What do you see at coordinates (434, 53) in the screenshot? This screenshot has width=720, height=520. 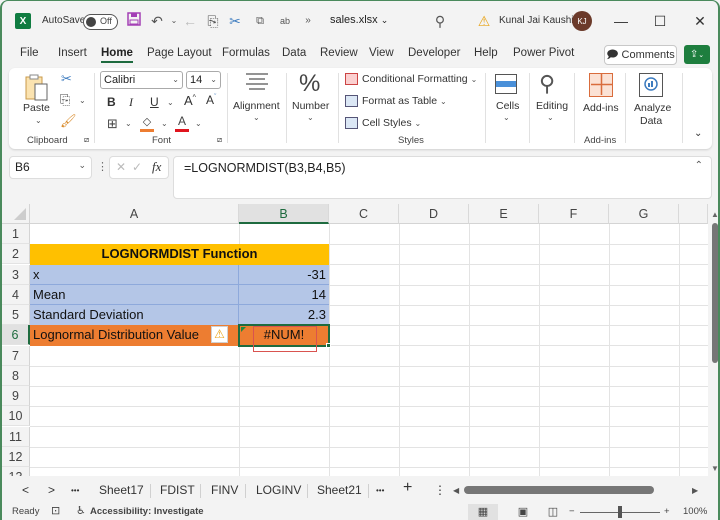 I see `tab-developer: Developer` at bounding box center [434, 53].